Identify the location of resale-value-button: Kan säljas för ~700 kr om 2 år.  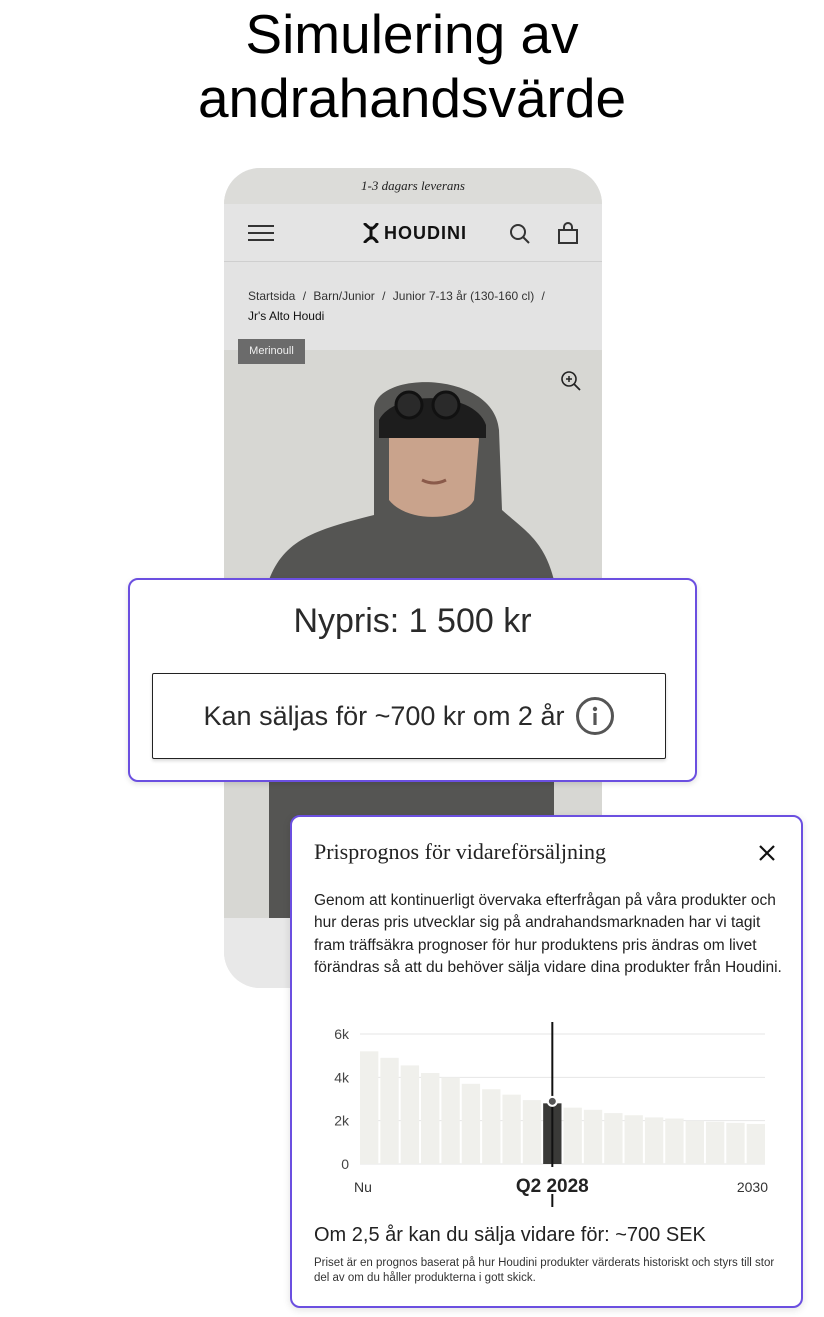
(409, 716).